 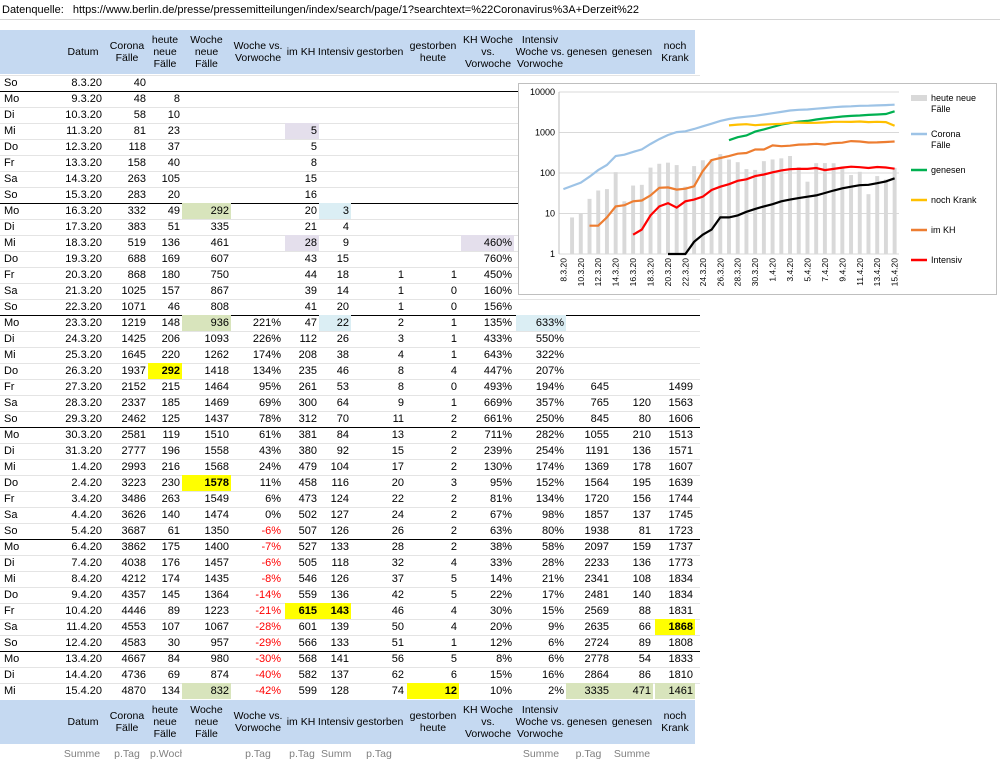 What do you see at coordinates (675, 419) in the screenshot?
I see `table-cell: 1606` at bounding box center [675, 419].